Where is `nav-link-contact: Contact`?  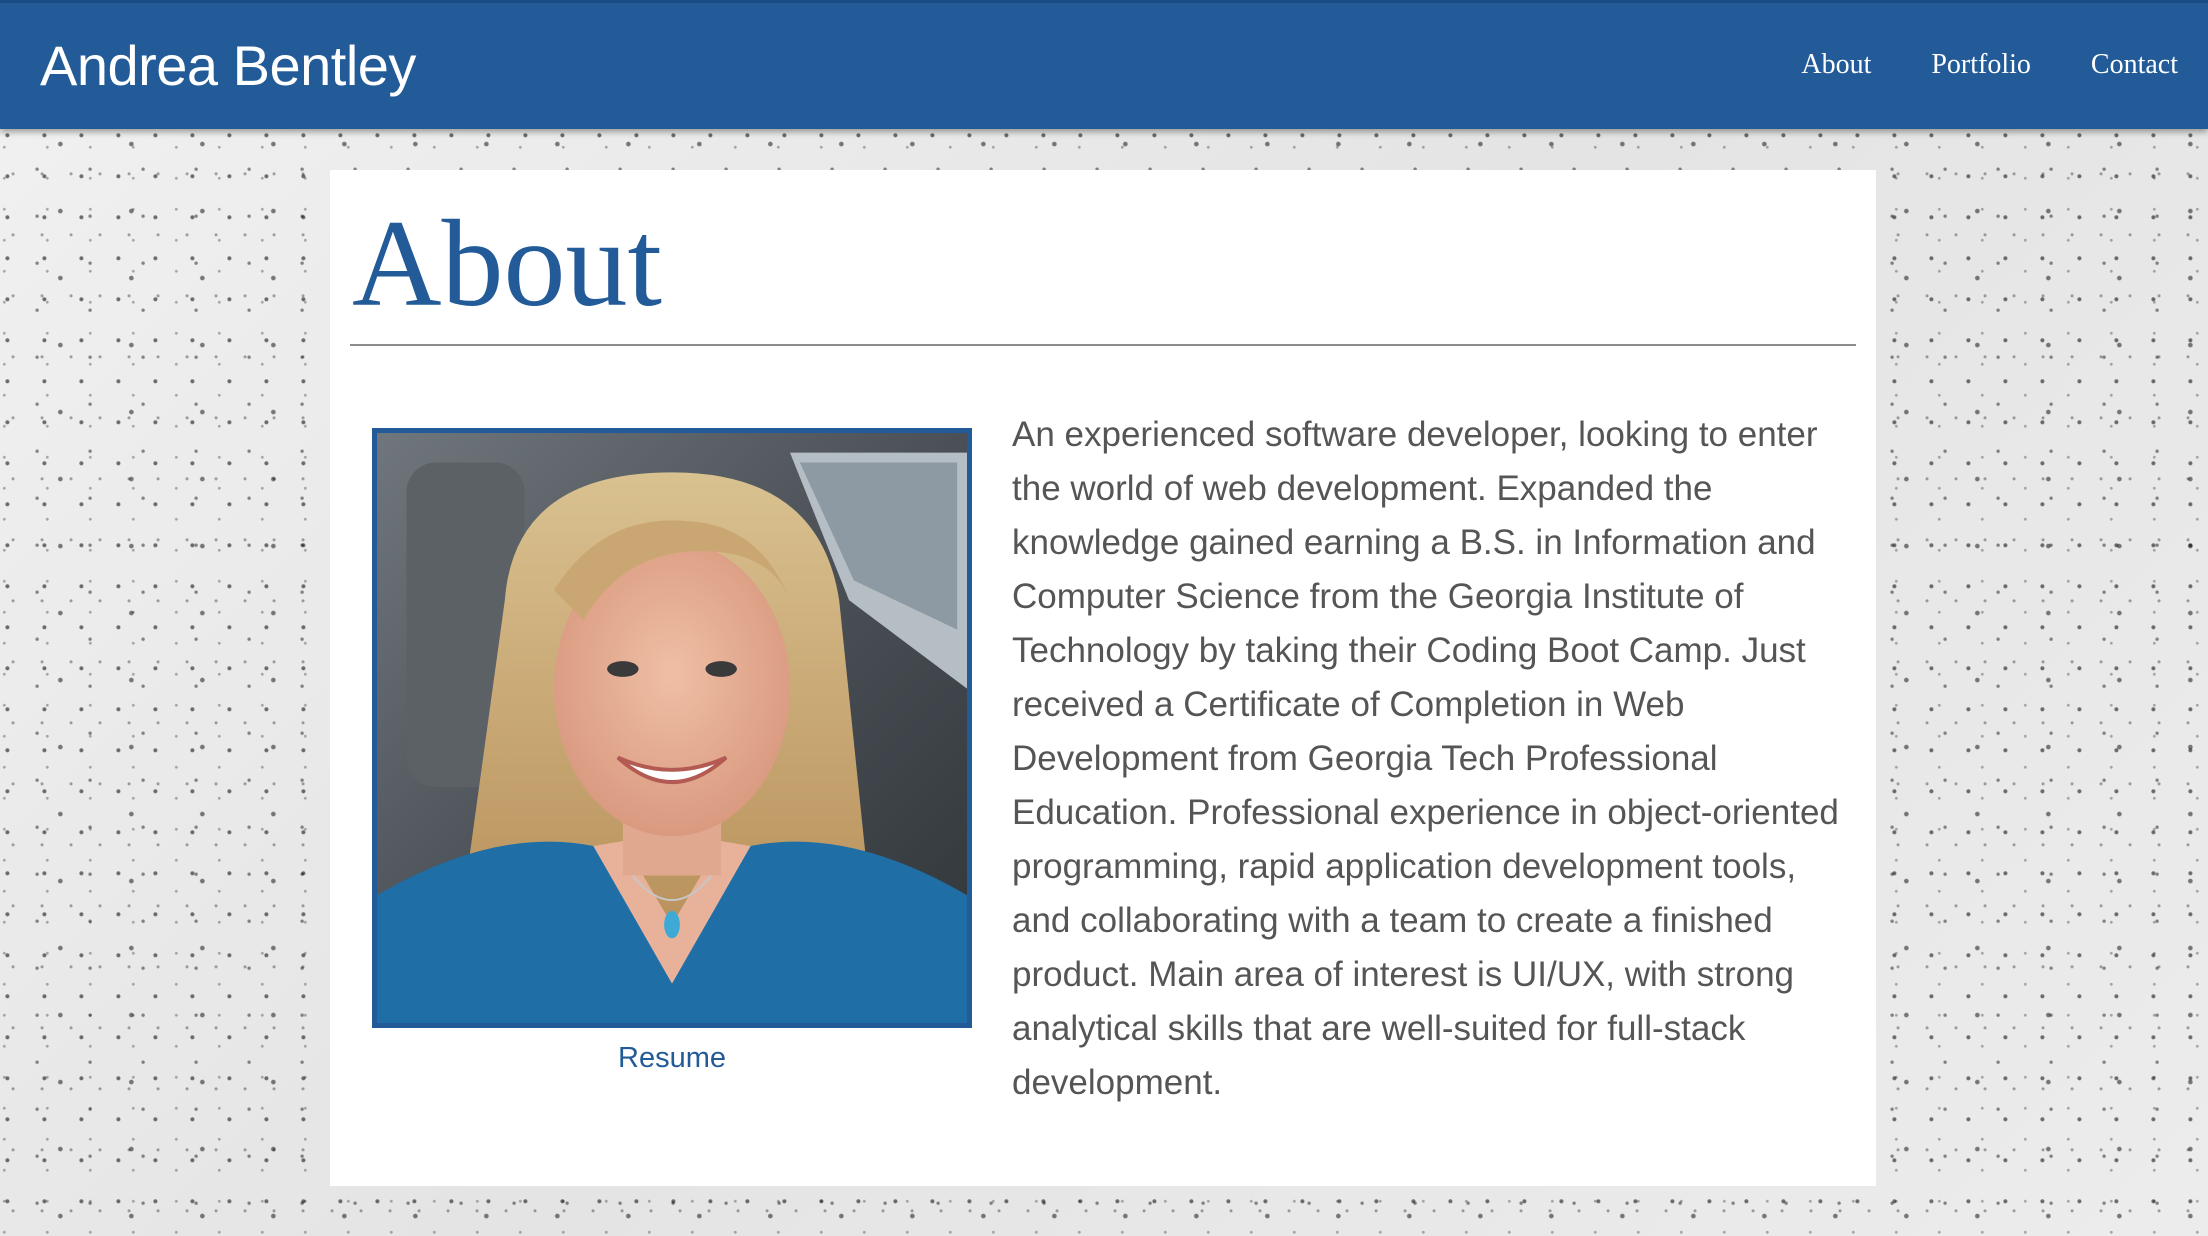
nav-link-contact: Contact is located at coordinates (2134, 65).